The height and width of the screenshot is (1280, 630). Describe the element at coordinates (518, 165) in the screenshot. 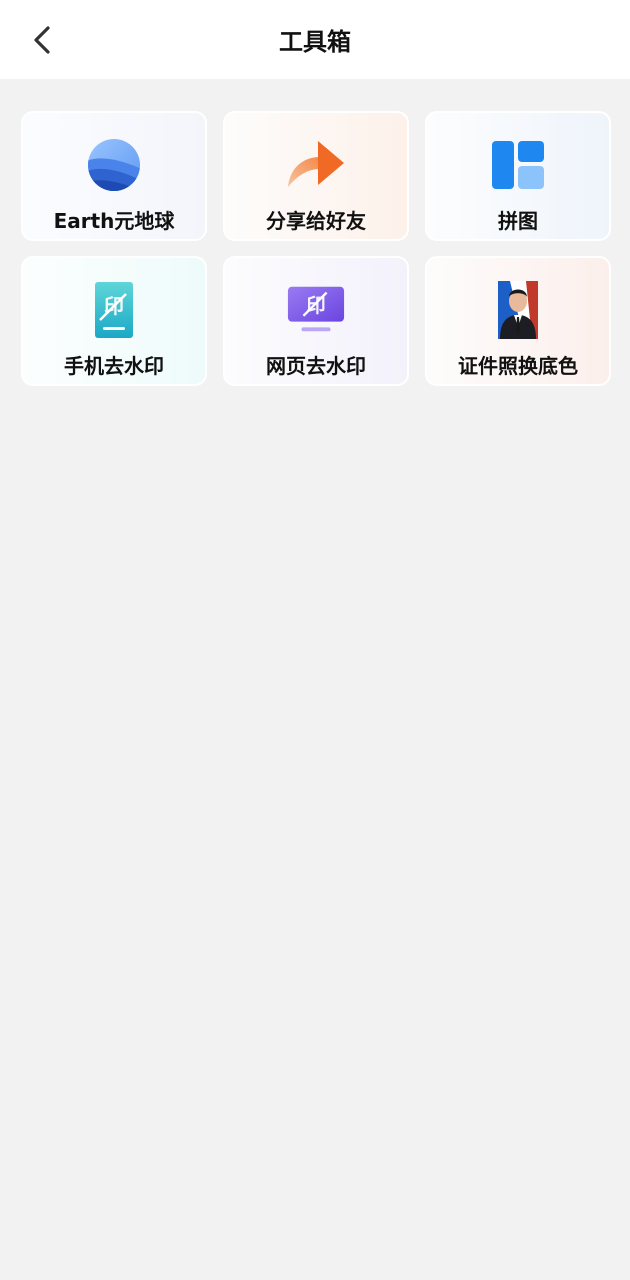

I see `collage-layout-icon` at that location.